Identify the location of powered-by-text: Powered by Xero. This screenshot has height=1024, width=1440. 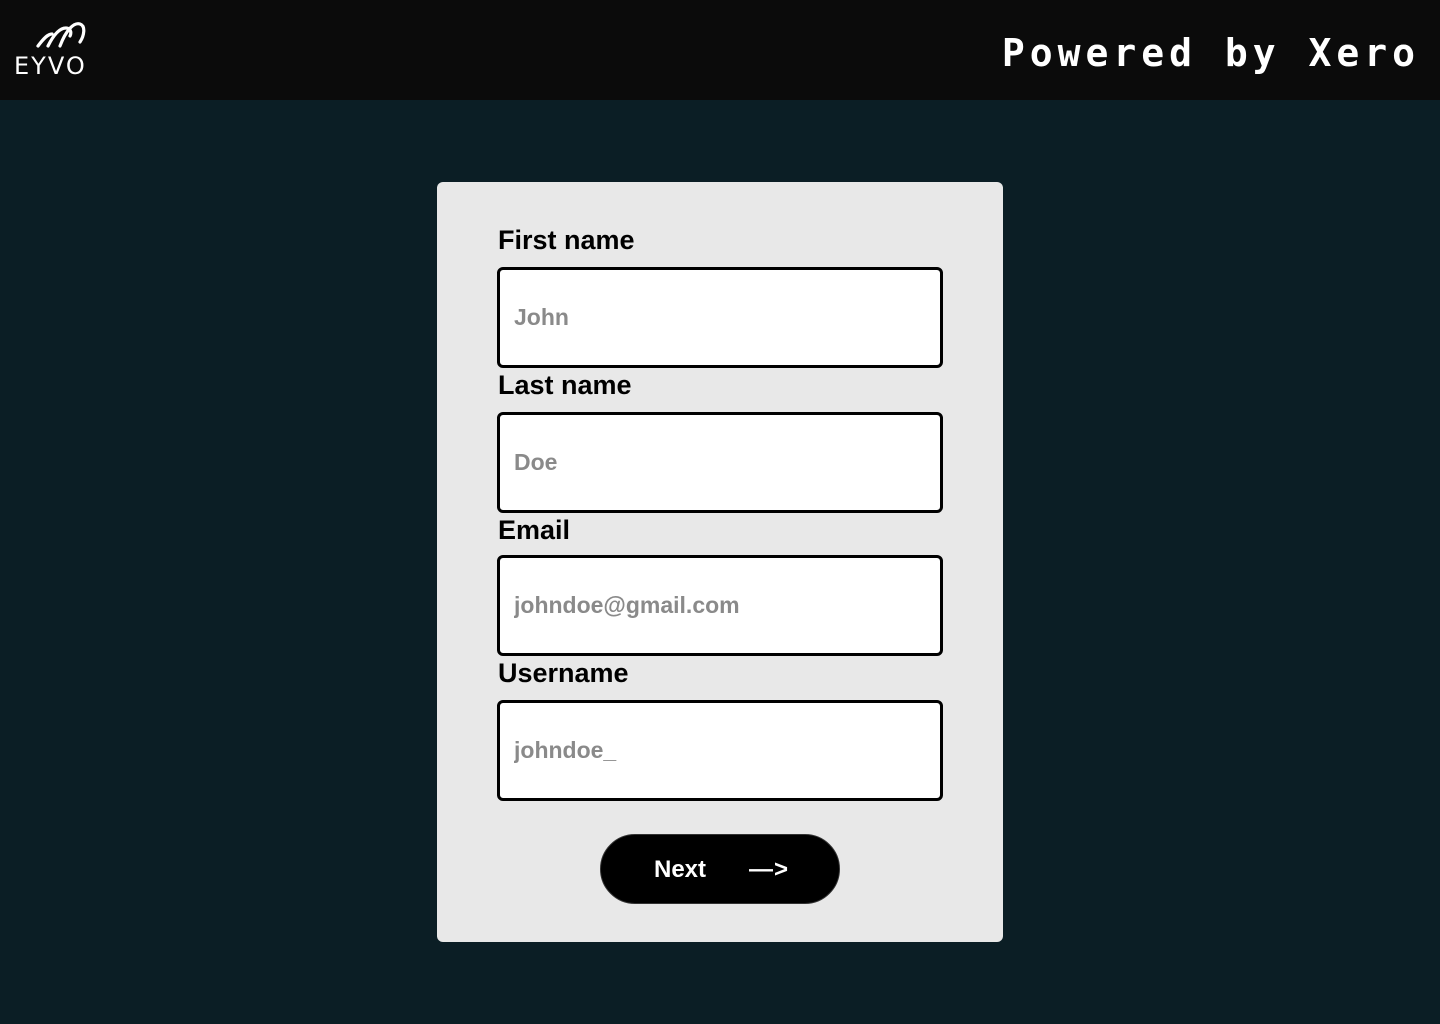
(1210, 53).